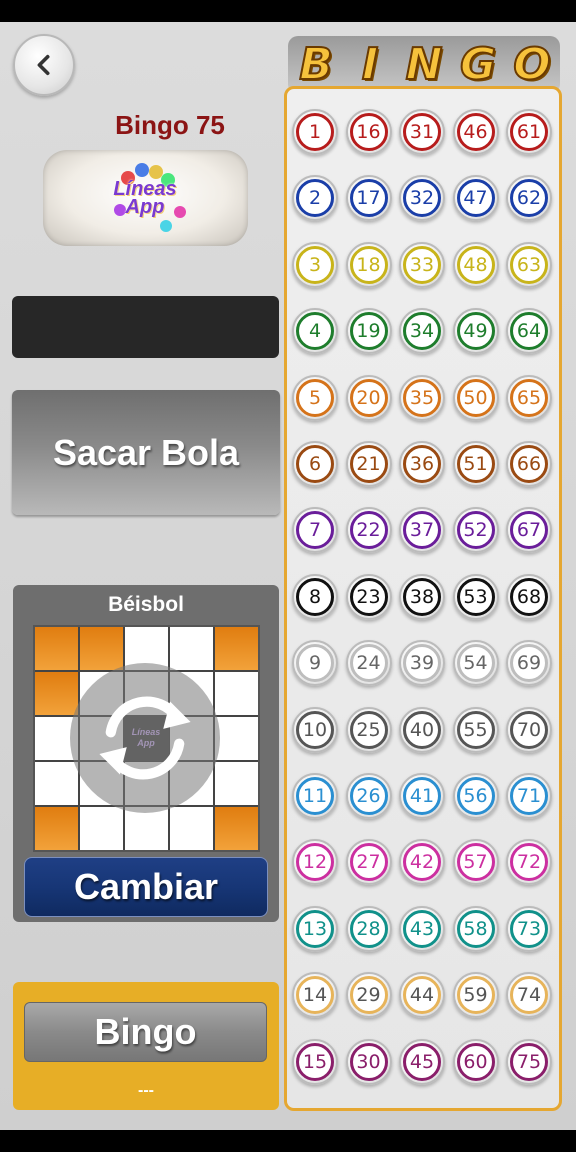 The height and width of the screenshot is (1152, 576). What do you see at coordinates (368, 530) in the screenshot?
I see `number-ball: 22` at bounding box center [368, 530].